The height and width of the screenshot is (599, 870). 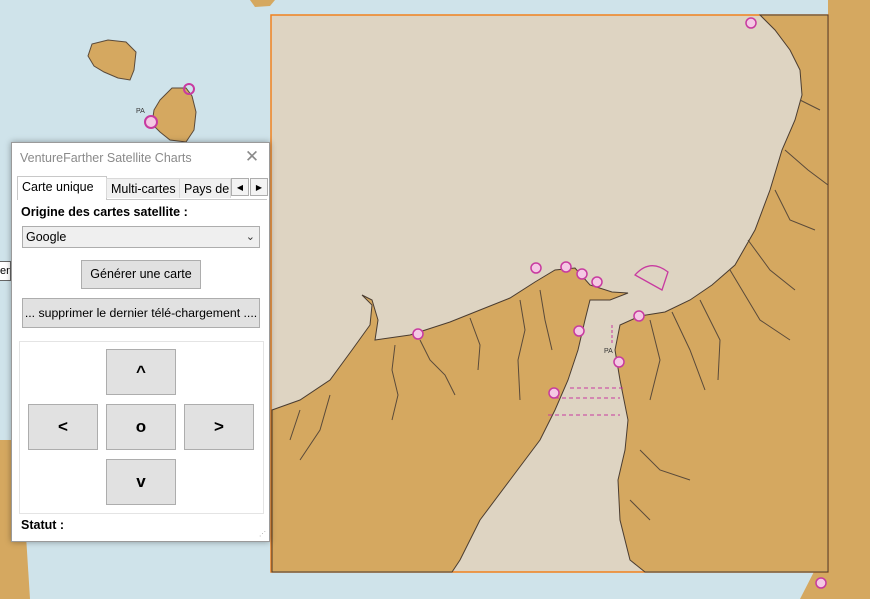 I want to click on tab-bar: Carte unique Multi-cartes Pays de c ◀ ▶, so click(x=143, y=188).